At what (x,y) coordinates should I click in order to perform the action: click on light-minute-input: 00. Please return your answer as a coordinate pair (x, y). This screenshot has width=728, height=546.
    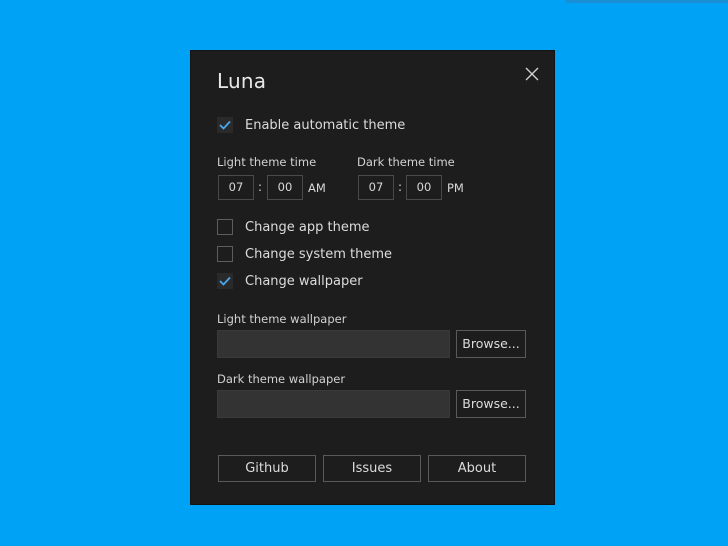
    Looking at the image, I should click on (285, 187).